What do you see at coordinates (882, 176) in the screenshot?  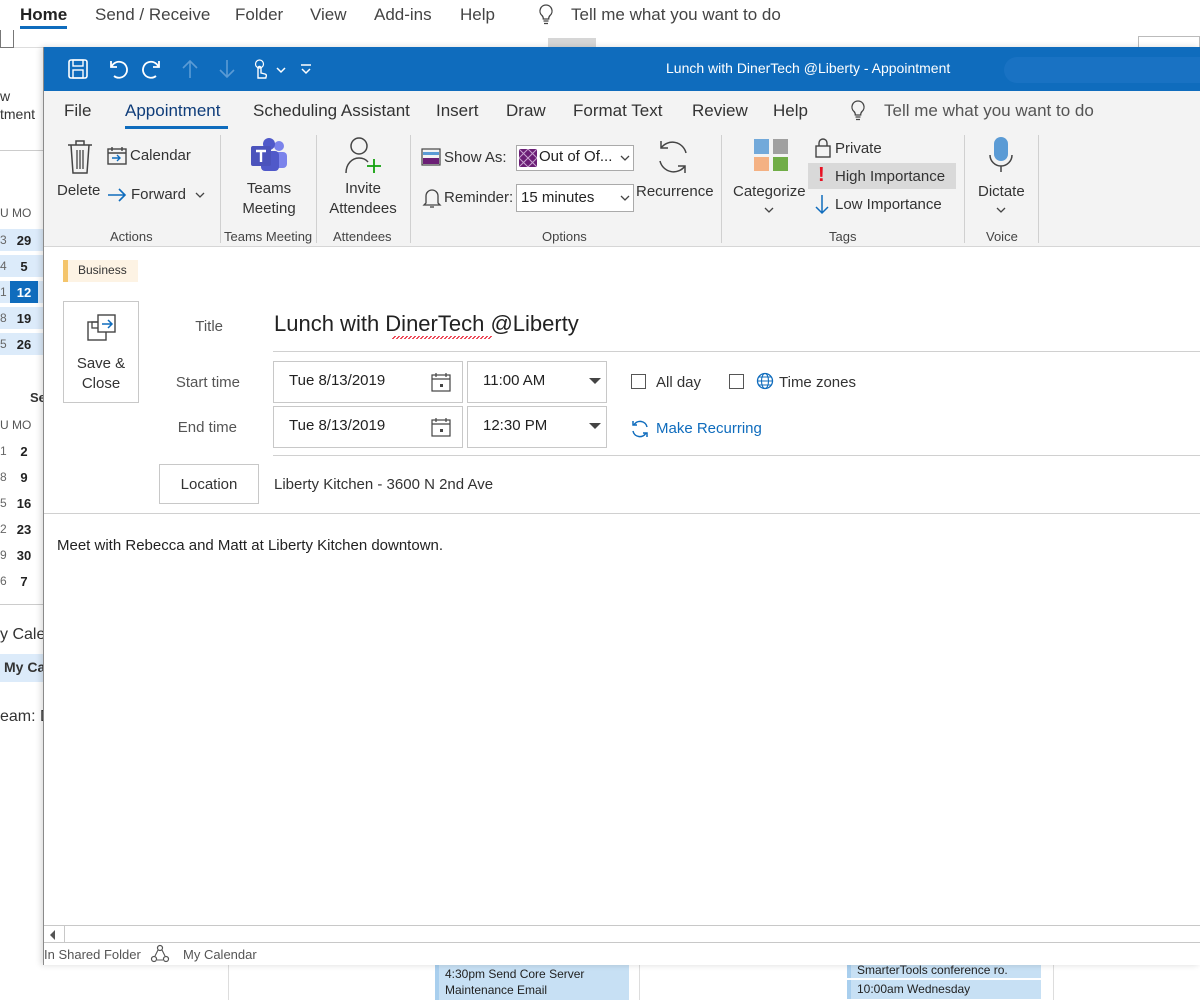 I see `high-importance-button: ! High Importance` at bounding box center [882, 176].